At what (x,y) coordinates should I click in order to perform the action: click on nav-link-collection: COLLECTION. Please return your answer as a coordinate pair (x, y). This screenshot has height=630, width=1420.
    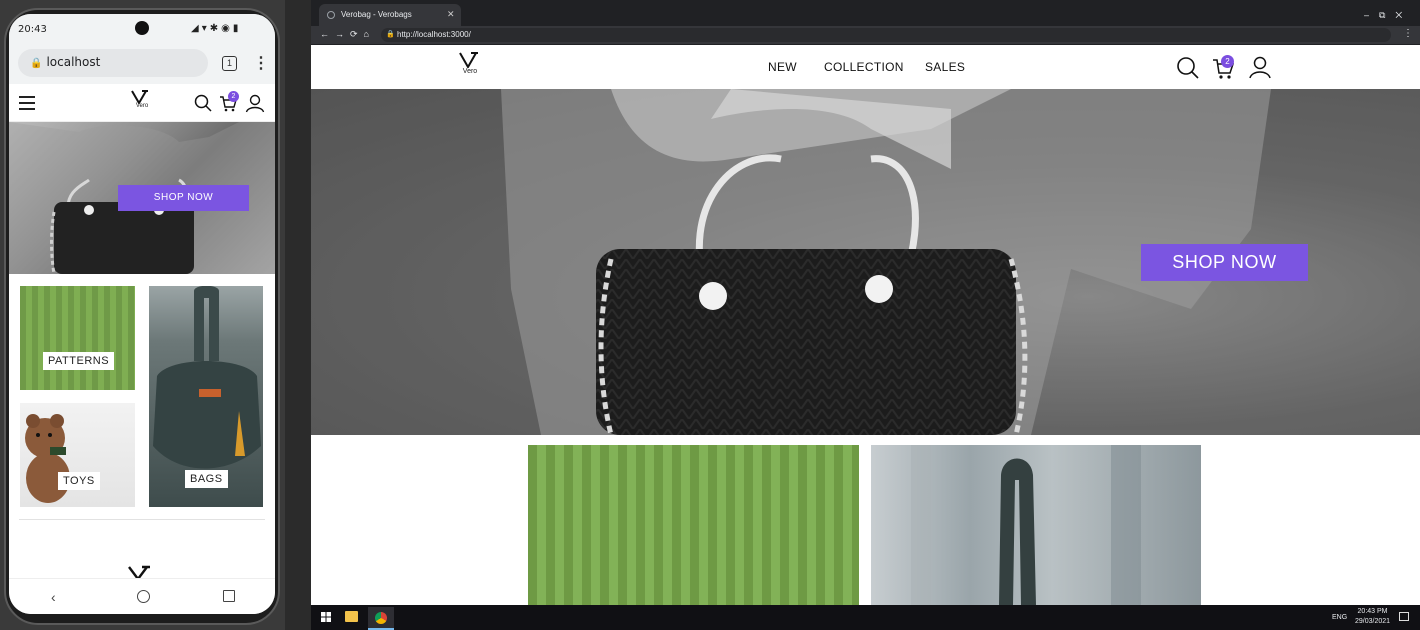
    Looking at the image, I should click on (864, 67).